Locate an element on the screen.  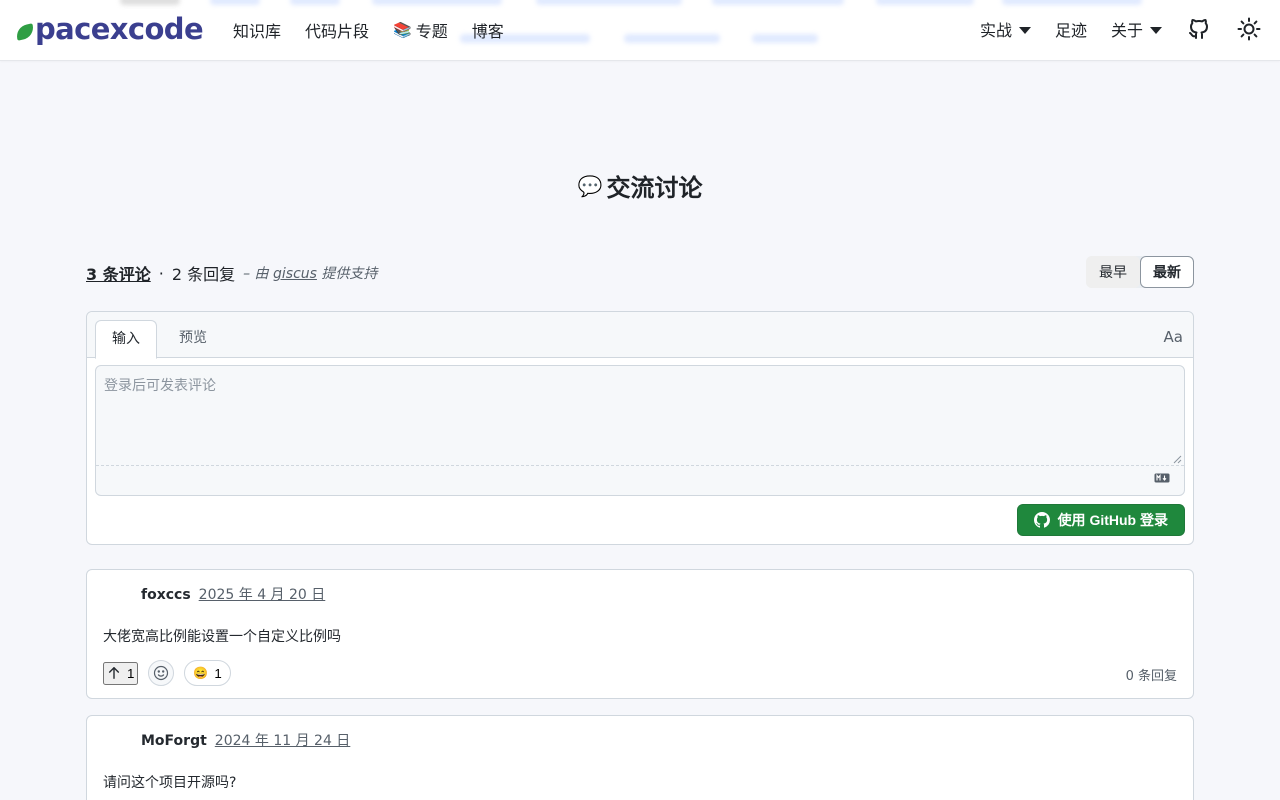
nav-label: 足迹 is located at coordinates (1070, 30).